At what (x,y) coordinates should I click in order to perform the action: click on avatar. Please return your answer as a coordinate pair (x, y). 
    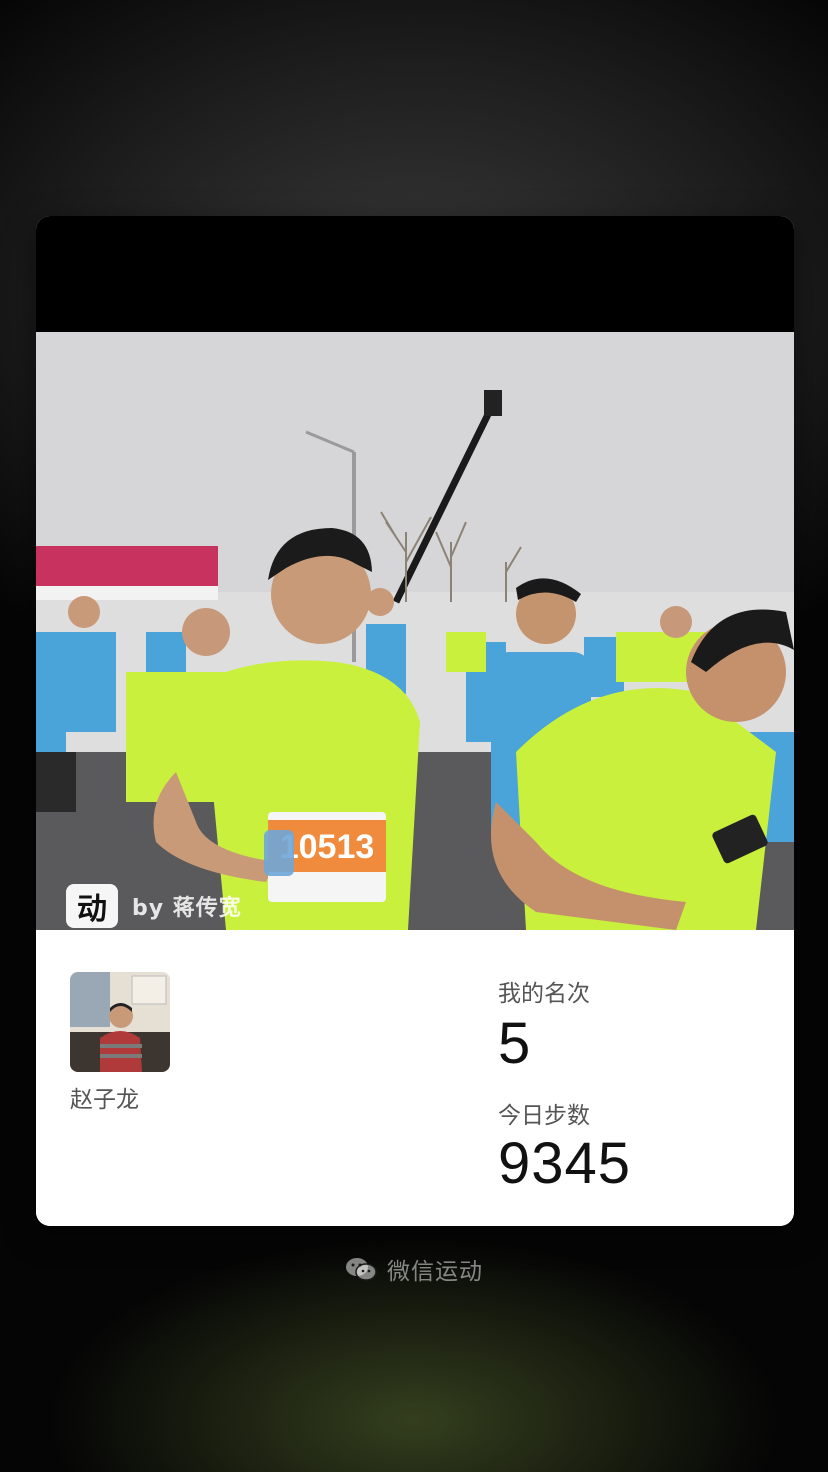
    Looking at the image, I should click on (120, 1022).